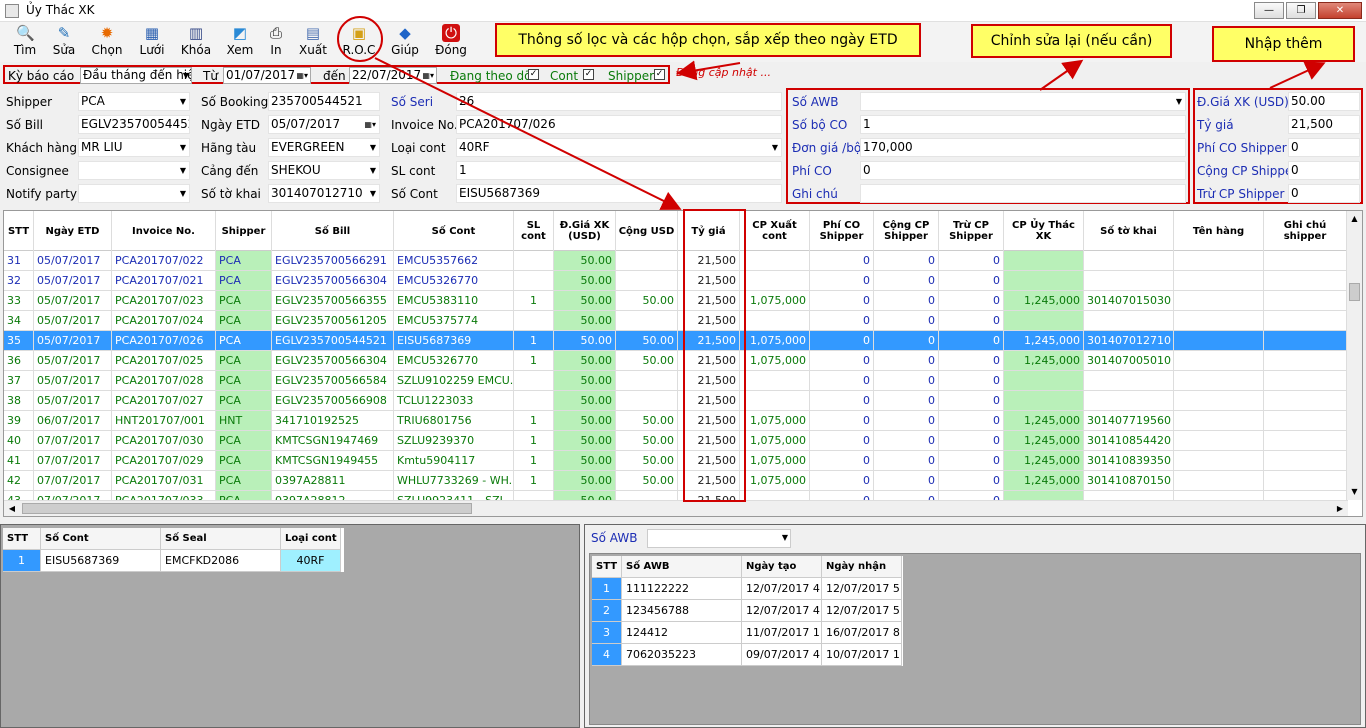 This screenshot has width=1366, height=728. What do you see at coordinates (405, 42) in the screenshot?
I see `giup-button: ◆ Giúp` at bounding box center [405, 42].